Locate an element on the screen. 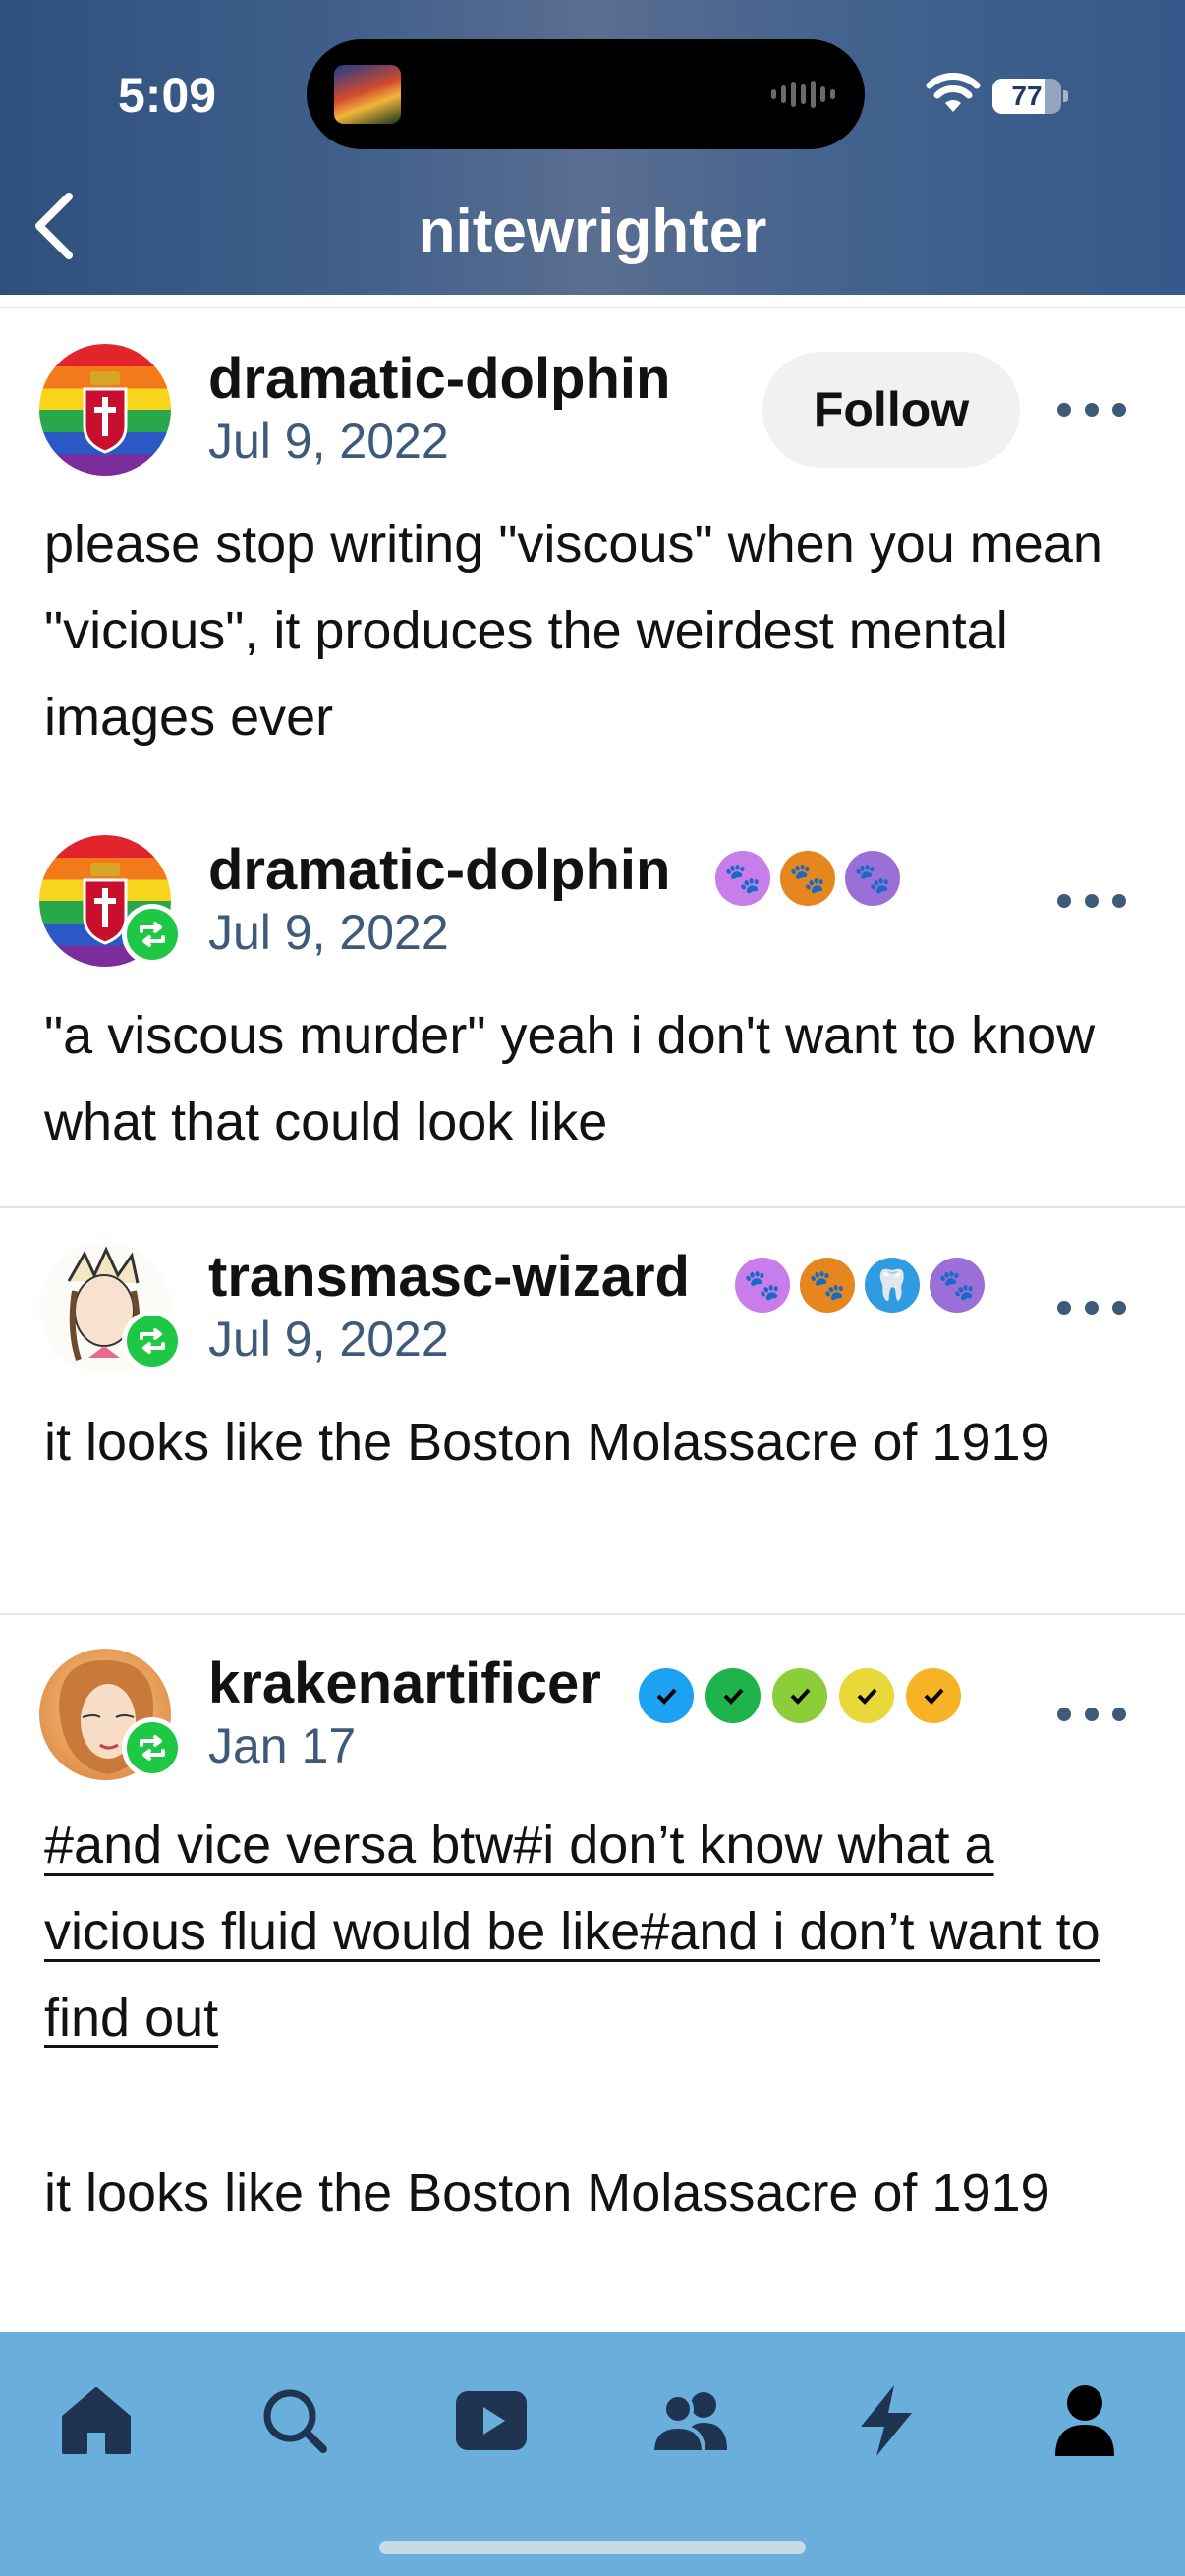 The height and width of the screenshot is (2576, 1185). post-username: transmasc-wizard is located at coordinates (449, 1277).